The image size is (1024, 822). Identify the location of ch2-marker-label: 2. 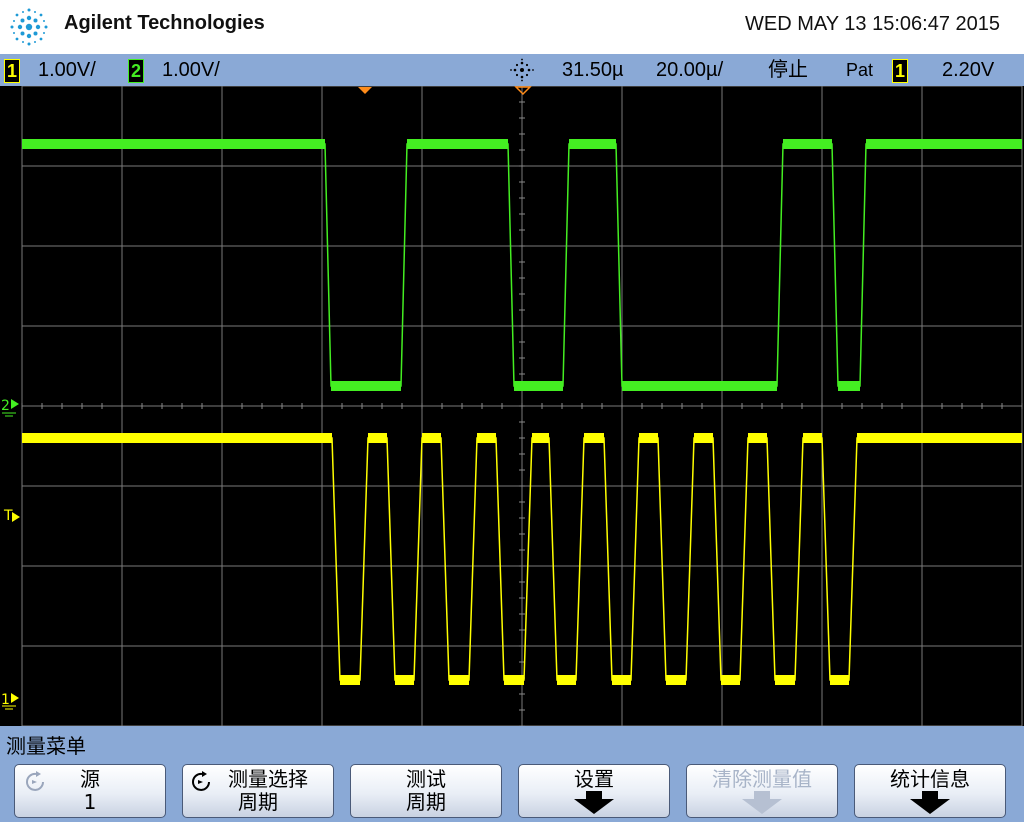
(5, 406).